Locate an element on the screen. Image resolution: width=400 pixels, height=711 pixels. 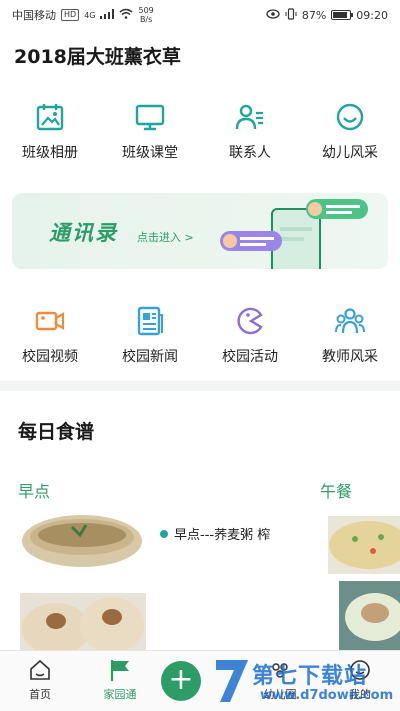
grid-item-kids: 幼儿风采 is located at coordinates (350, 131).